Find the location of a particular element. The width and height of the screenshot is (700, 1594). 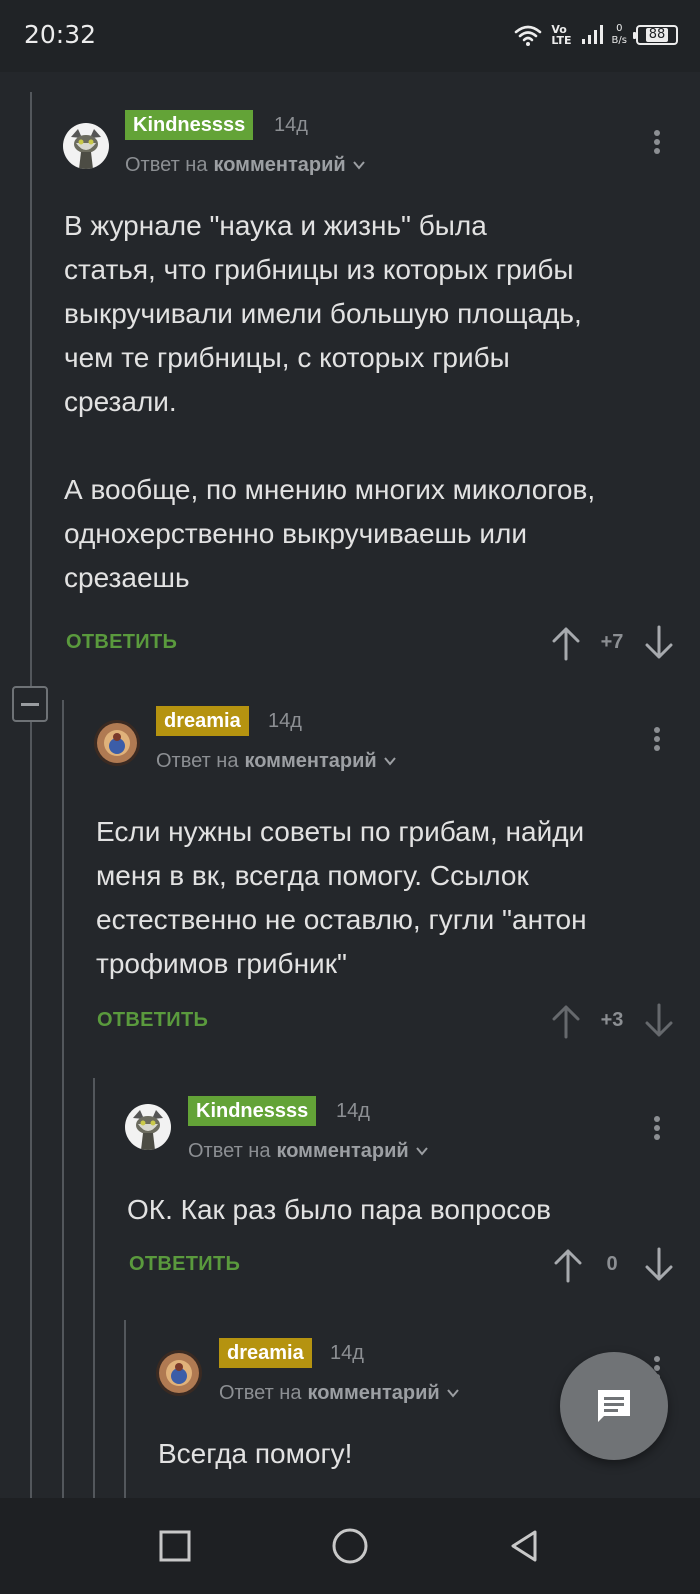

navigation-bar is located at coordinates (350, 1546).